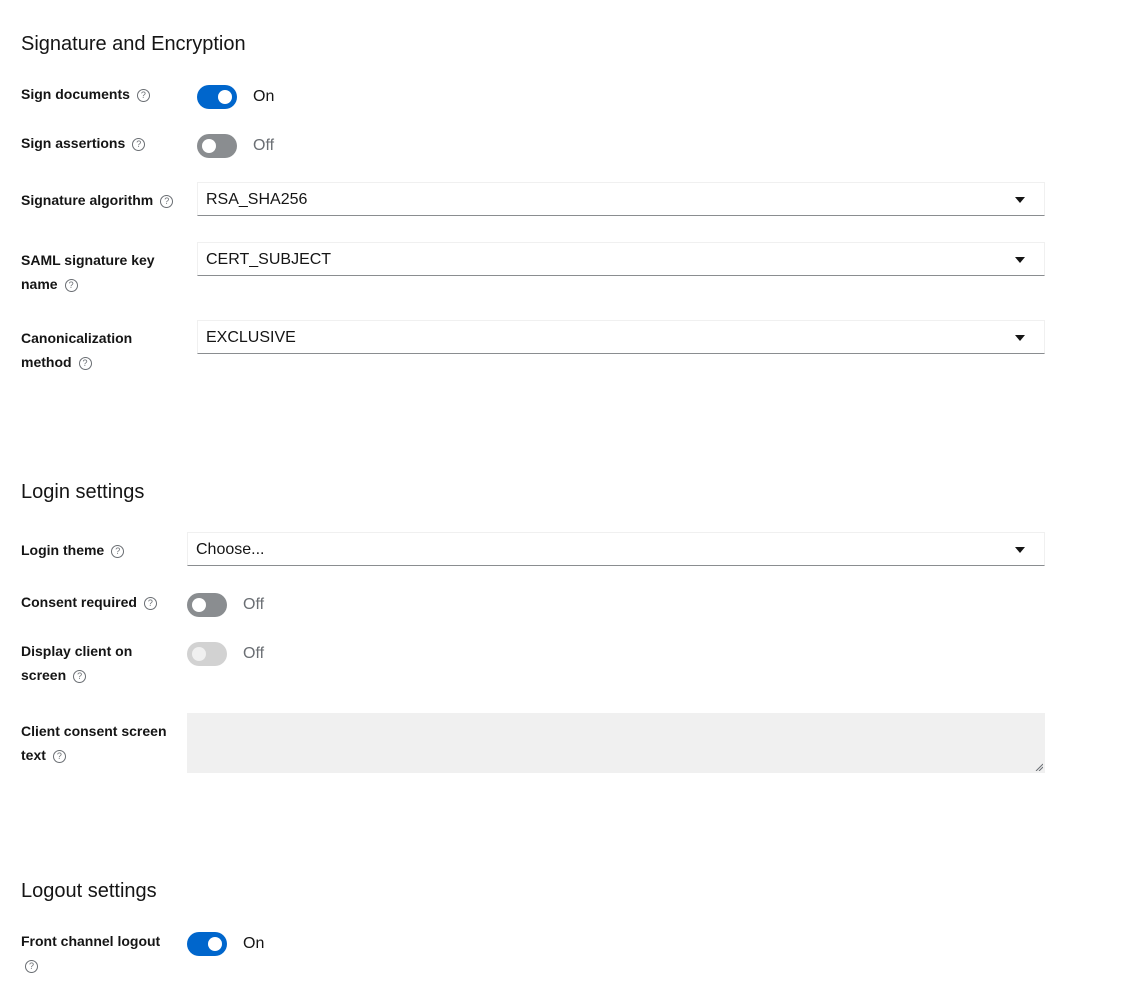 The image size is (1127, 984). What do you see at coordinates (75, 94) in the screenshot?
I see `label-text: Sign documents` at bounding box center [75, 94].